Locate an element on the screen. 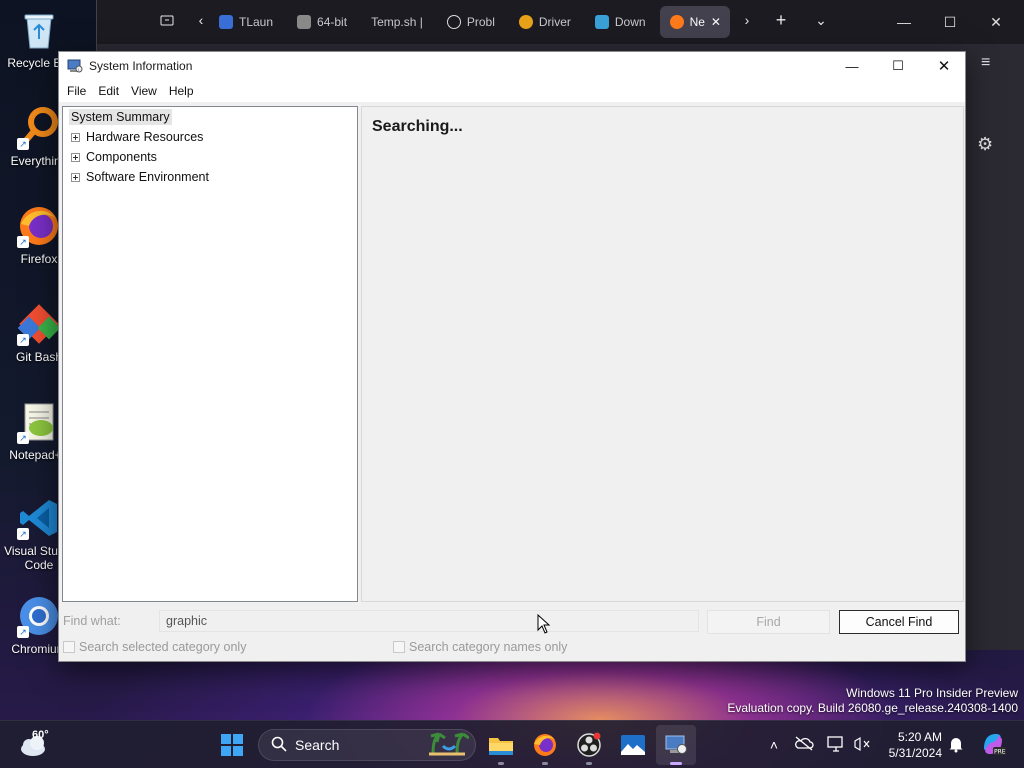  git-bash-icon: ↗ is located at coordinates (39, 324).